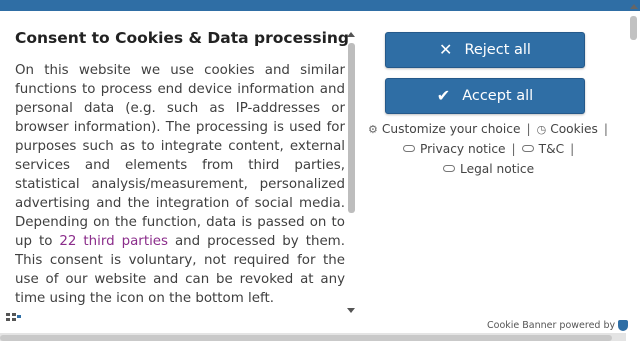 The height and width of the screenshot is (341, 640). What do you see at coordinates (351, 128) in the screenshot?
I see `text-scrollbar-thumb` at bounding box center [351, 128].